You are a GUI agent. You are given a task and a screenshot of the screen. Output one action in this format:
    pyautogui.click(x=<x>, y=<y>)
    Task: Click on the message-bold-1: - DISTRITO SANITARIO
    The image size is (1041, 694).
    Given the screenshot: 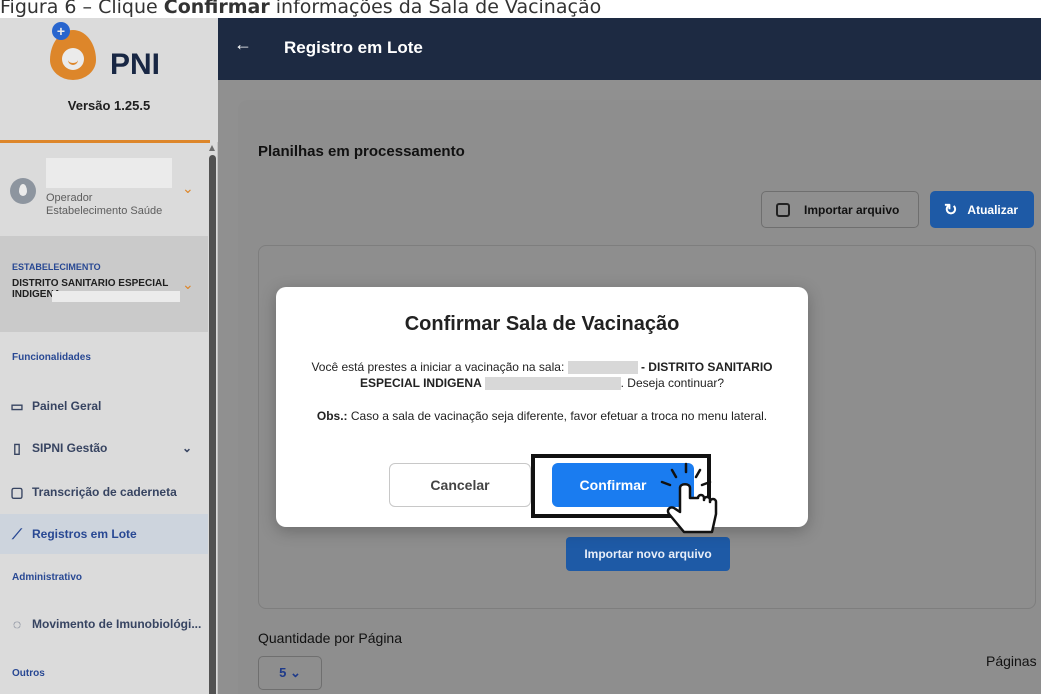 What is the action you would take?
    pyautogui.click(x=705, y=367)
    